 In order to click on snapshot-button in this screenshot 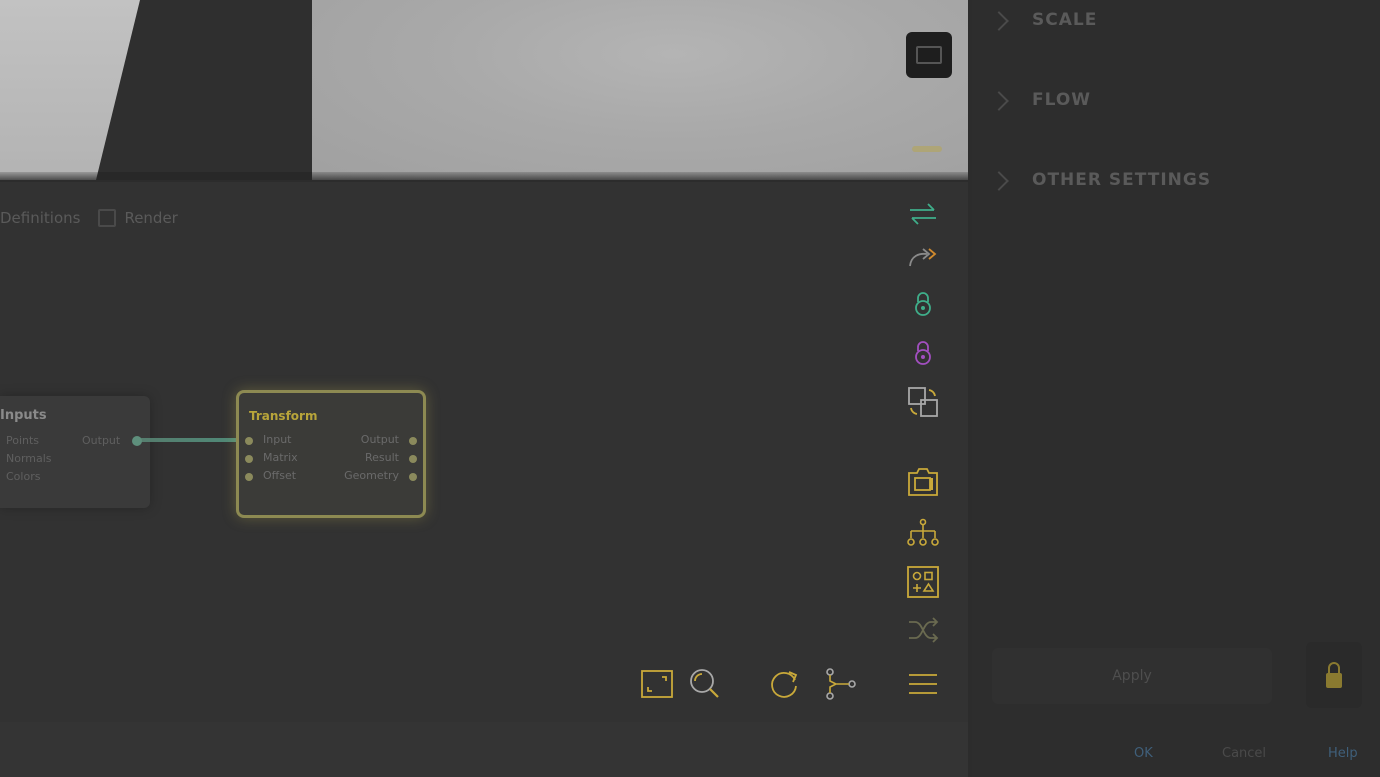, I will do `click(923, 482)`.